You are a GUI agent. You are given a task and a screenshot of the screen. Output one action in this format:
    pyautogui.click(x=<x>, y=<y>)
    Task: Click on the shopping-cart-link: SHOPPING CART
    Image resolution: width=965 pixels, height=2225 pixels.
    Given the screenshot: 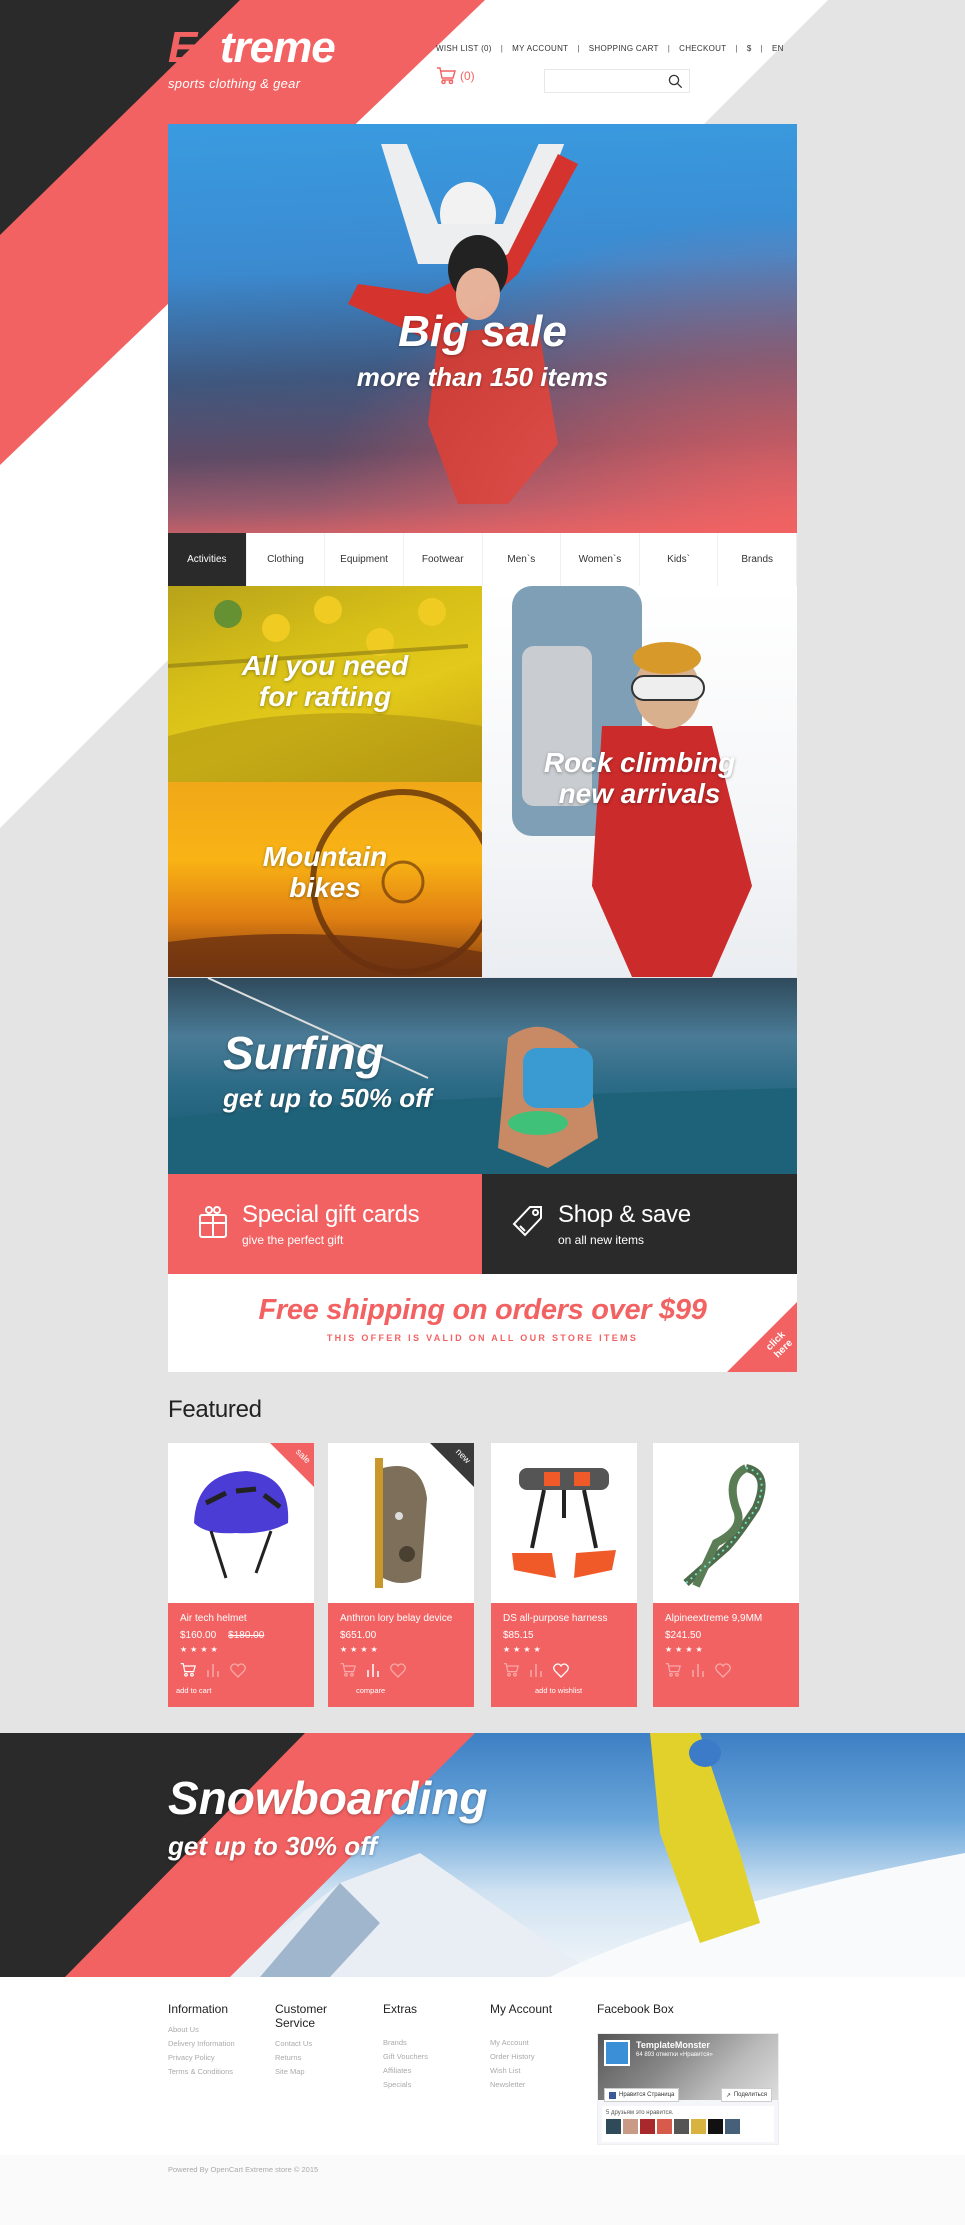 What is the action you would take?
    pyautogui.click(x=624, y=48)
    